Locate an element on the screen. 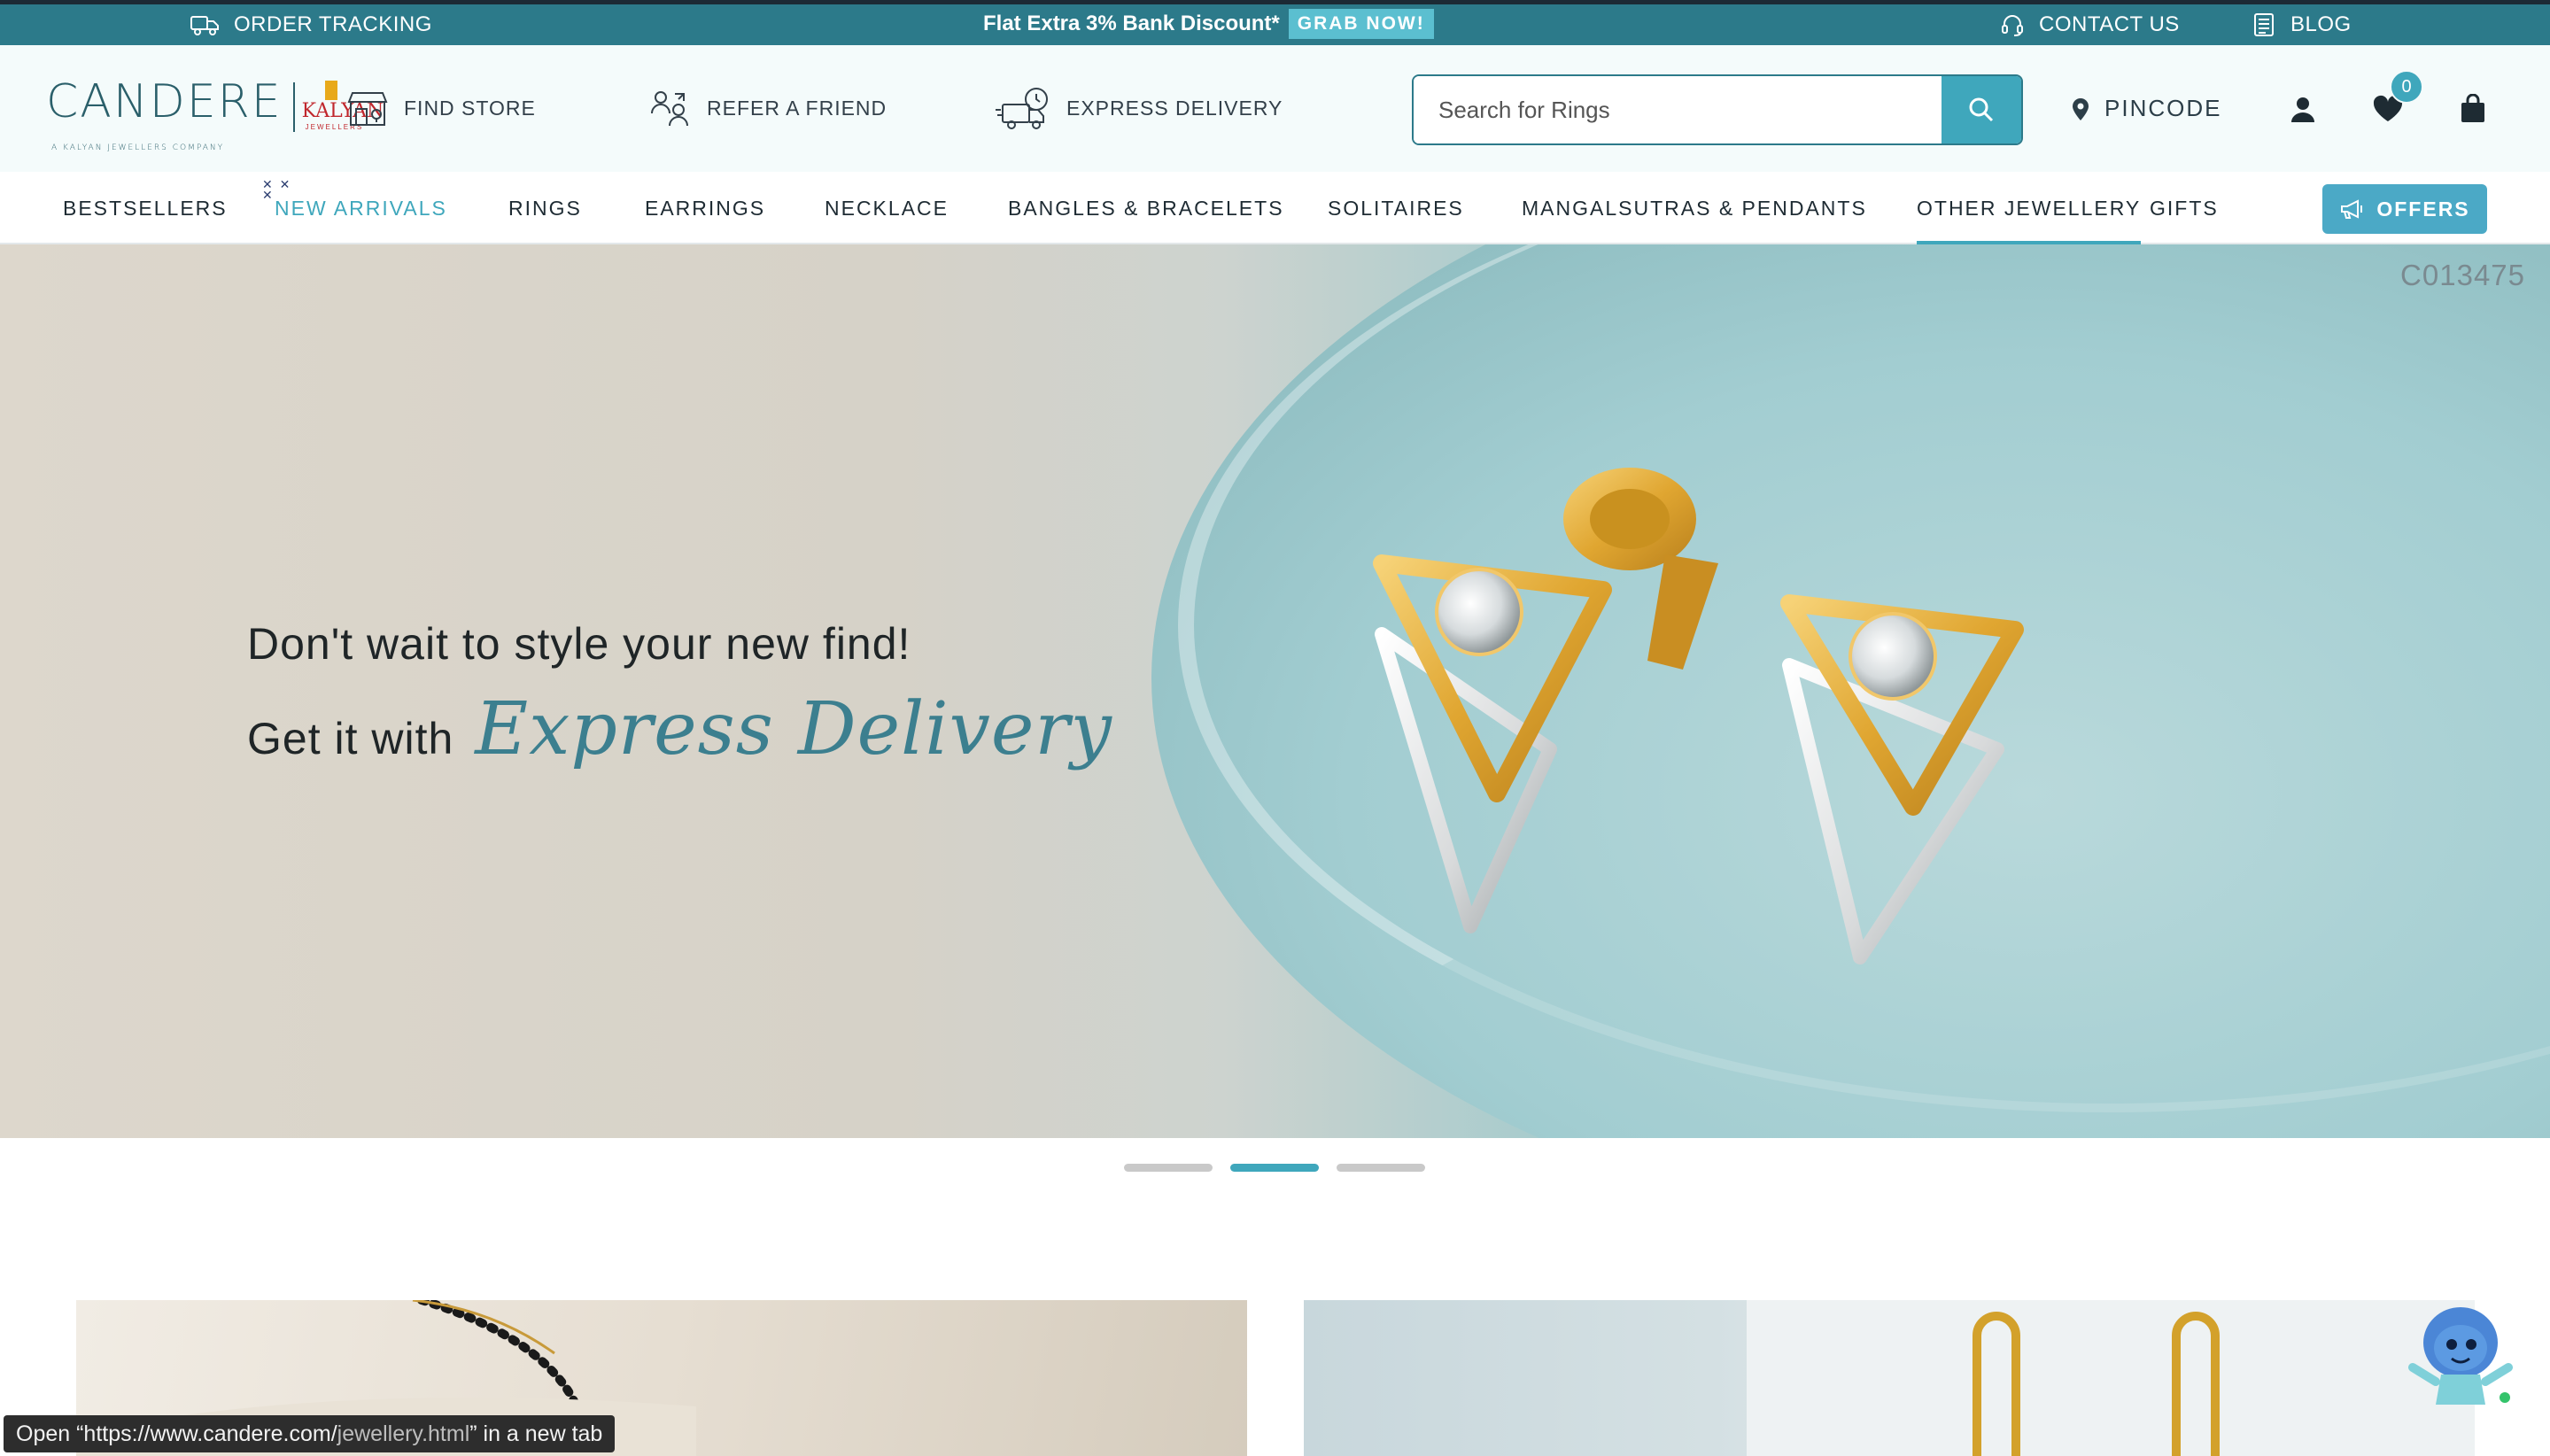  blog-label: BLOG is located at coordinates (2321, 24).